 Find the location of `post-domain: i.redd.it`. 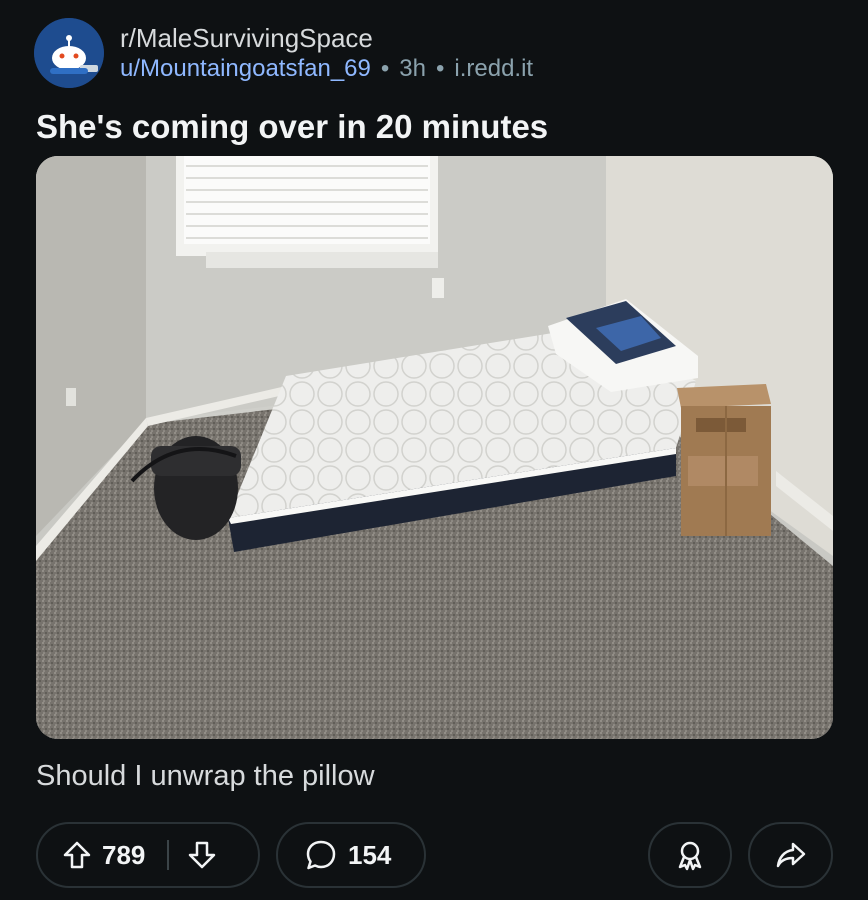

post-domain: i.redd.it is located at coordinates (493, 69).